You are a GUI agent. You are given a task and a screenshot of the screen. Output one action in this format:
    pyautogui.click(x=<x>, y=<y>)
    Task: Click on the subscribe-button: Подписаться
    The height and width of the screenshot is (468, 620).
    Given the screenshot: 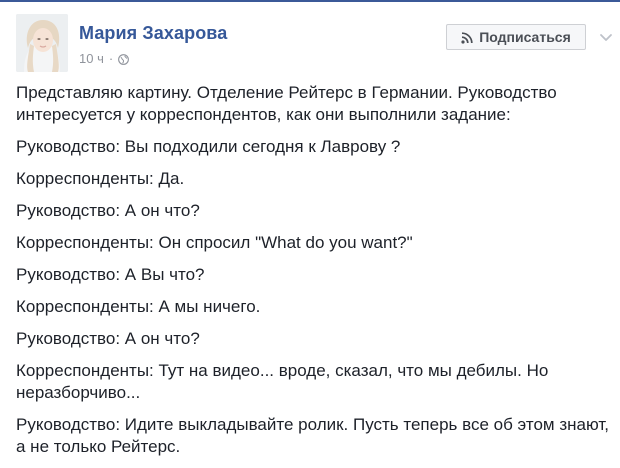 What is the action you would take?
    pyautogui.click(x=516, y=37)
    